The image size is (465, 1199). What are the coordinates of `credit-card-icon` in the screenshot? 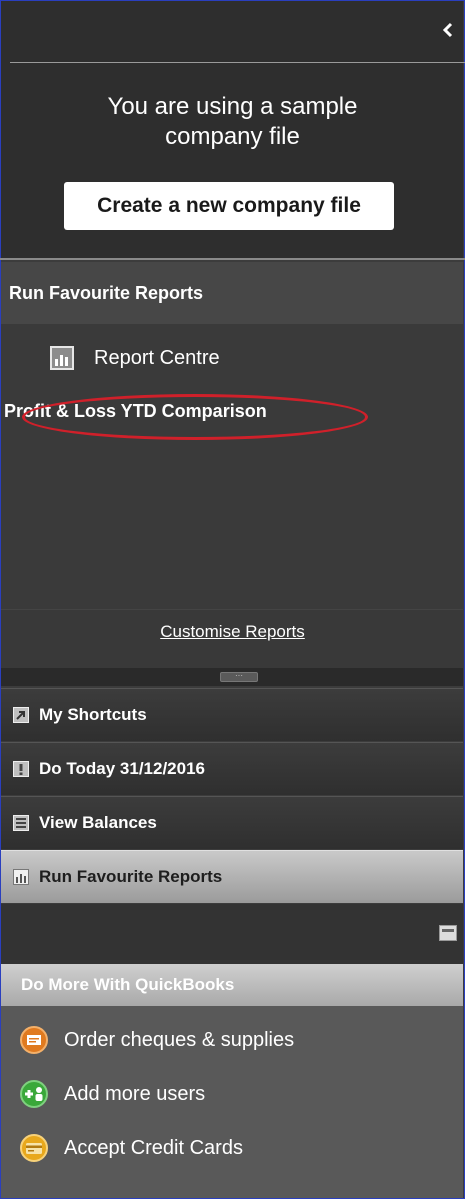 It's located at (34, 1148).